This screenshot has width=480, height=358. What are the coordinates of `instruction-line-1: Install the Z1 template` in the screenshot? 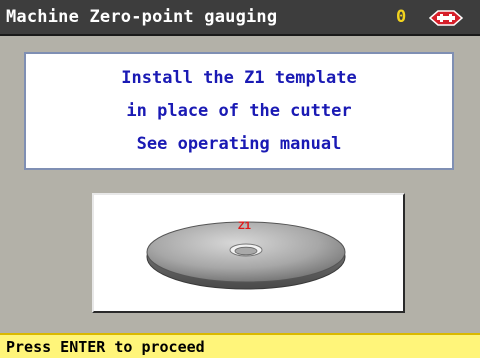 It's located at (239, 78).